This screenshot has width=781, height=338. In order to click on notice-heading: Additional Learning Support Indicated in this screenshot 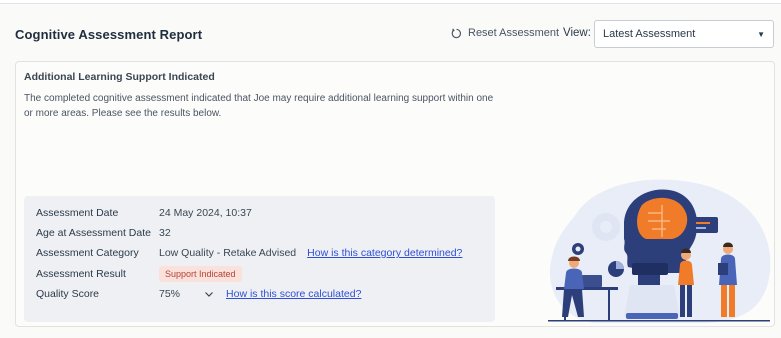, I will do `click(119, 77)`.